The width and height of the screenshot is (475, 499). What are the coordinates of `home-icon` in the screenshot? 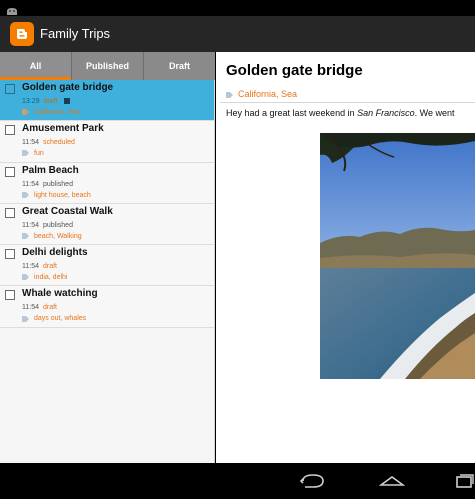 It's located at (392, 483).